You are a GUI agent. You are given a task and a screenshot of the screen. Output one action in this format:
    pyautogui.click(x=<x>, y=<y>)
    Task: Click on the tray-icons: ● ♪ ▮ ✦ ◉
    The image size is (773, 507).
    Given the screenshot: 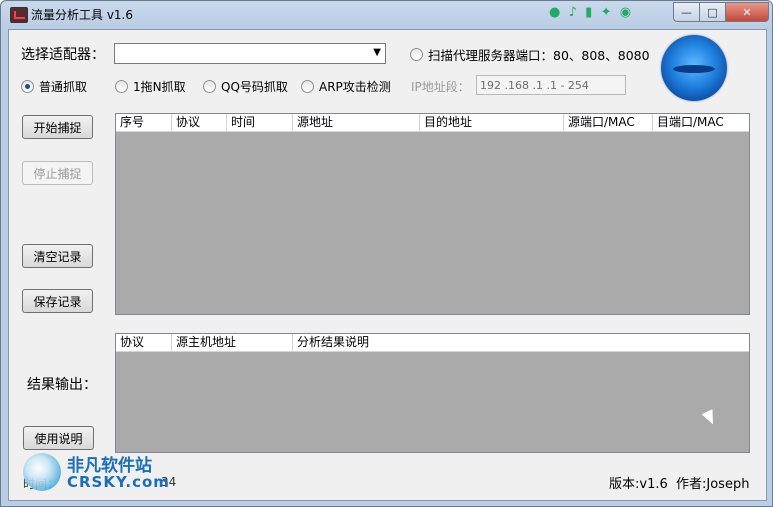 What is the action you would take?
    pyautogui.click(x=590, y=12)
    